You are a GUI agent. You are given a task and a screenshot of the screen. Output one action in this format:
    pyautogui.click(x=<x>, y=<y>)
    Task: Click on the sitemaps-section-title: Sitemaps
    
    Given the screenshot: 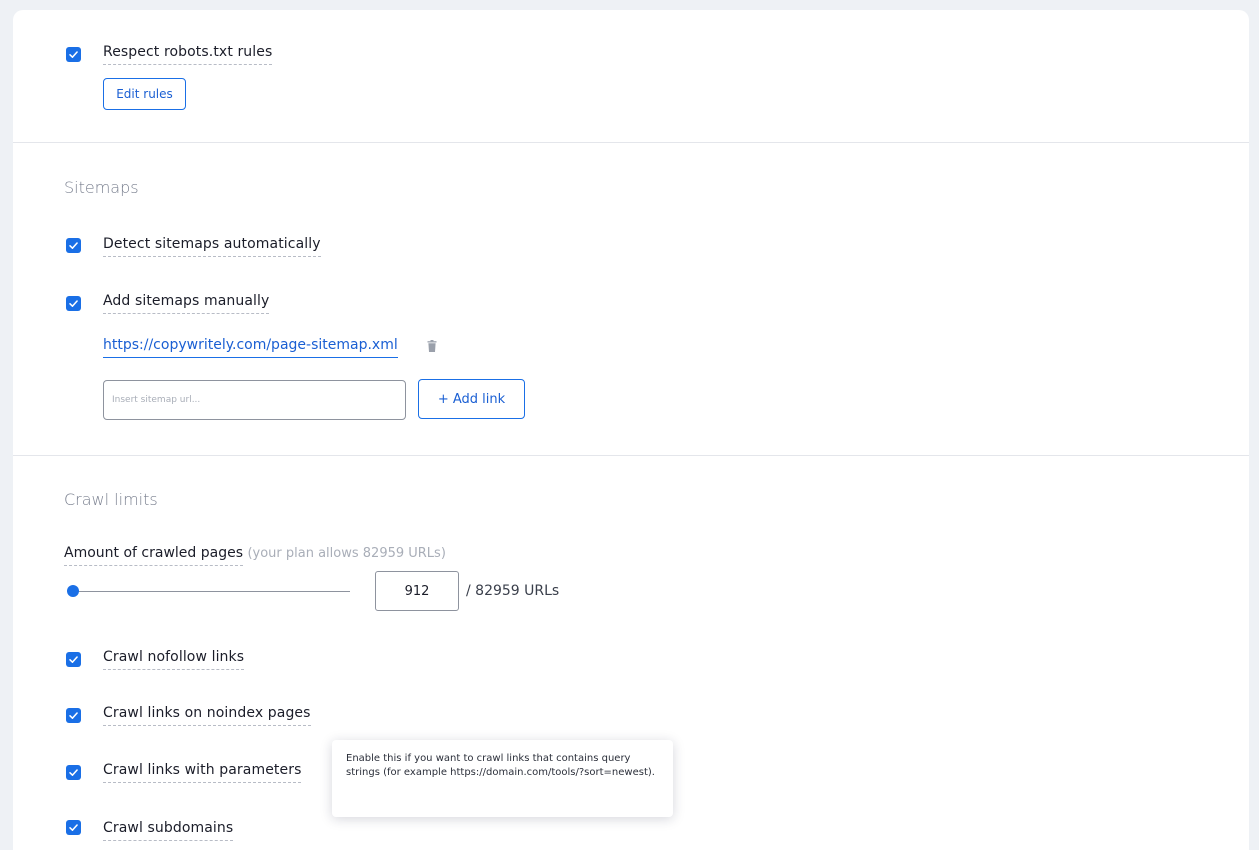 What is the action you would take?
    pyautogui.click(x=101, y=187)
    